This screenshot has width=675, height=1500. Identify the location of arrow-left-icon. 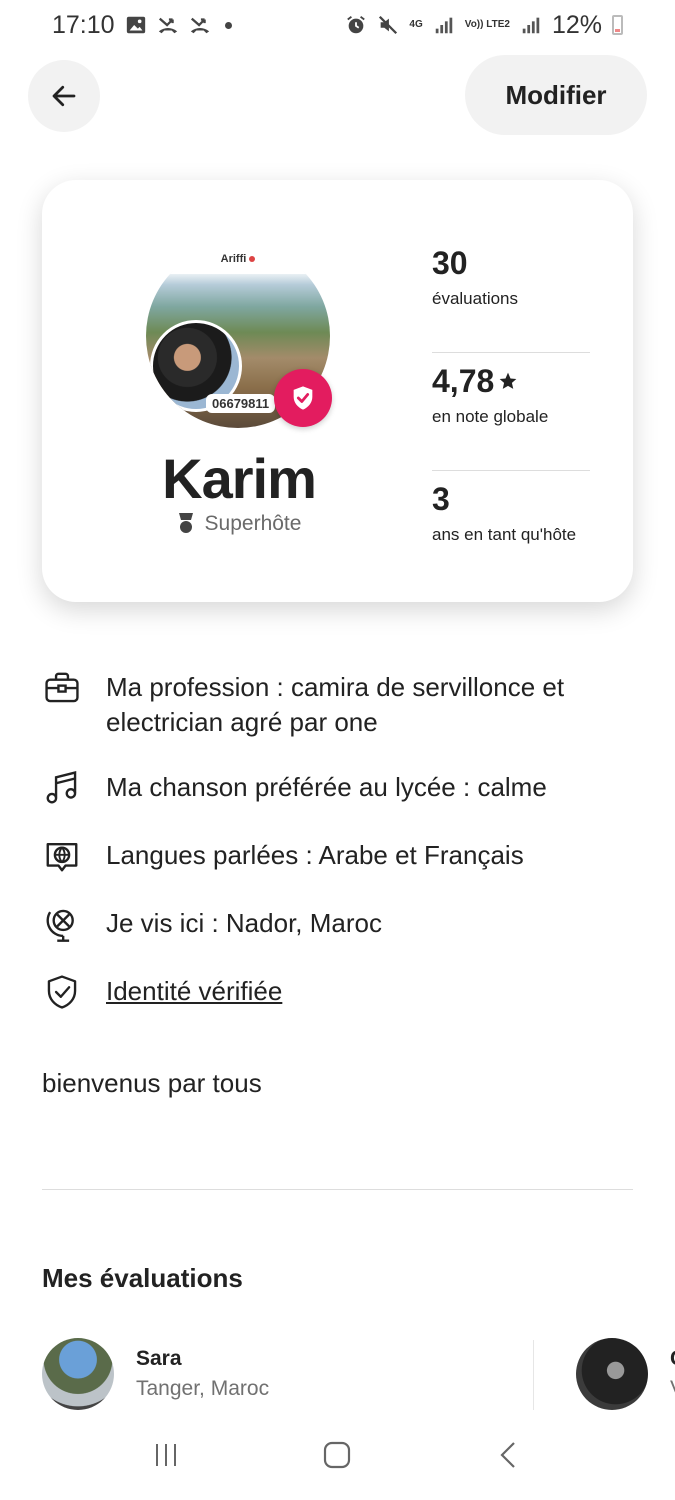
(64, 96).